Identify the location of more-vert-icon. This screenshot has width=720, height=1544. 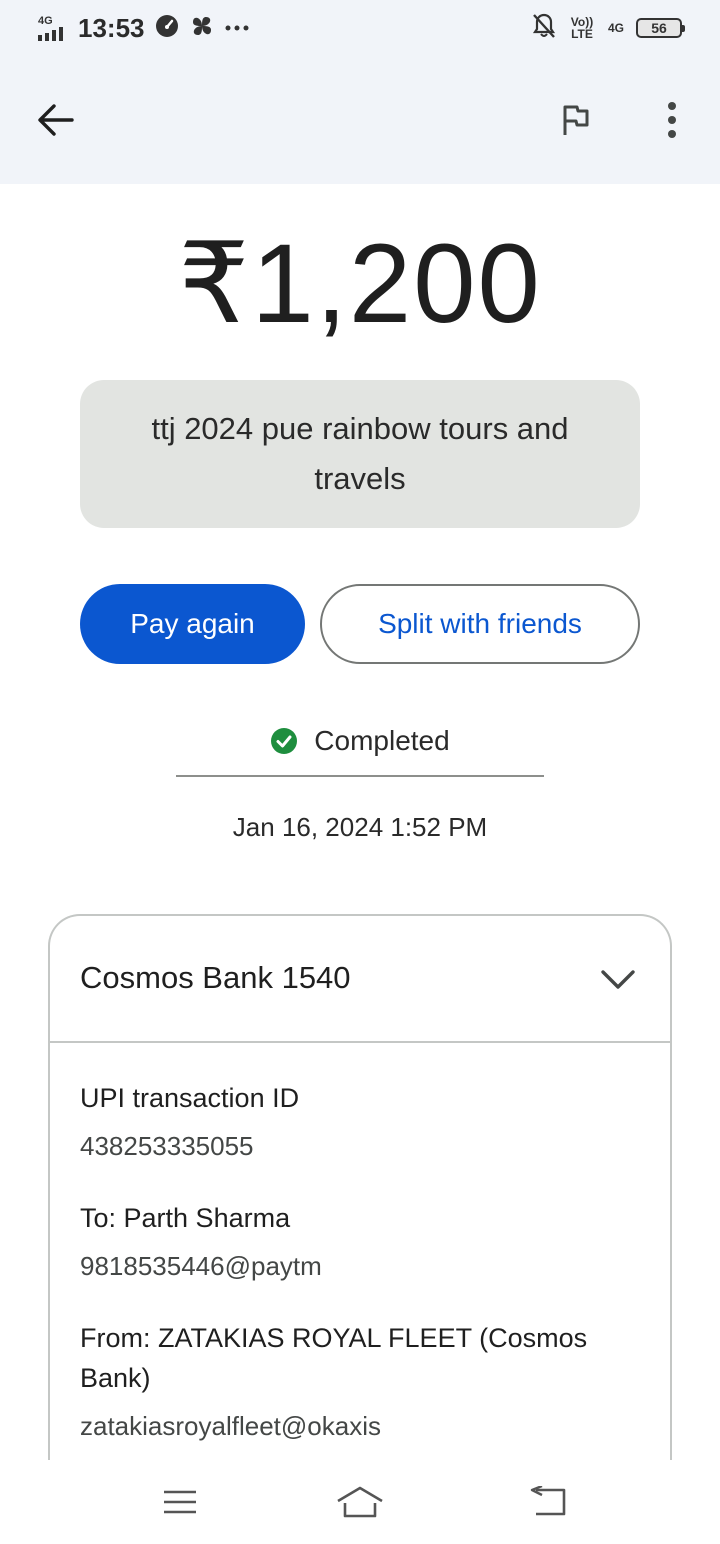
(672, 120).